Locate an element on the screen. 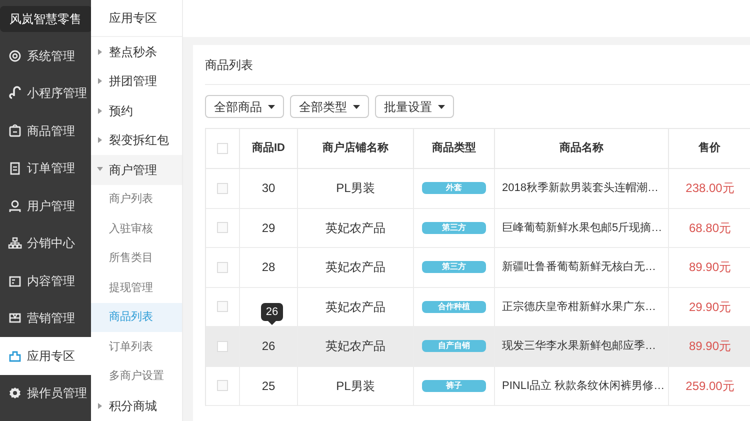 The height and width of the screenshot is (421, 750). nav-item: 用户管理 is located at coordinates (45, 205).